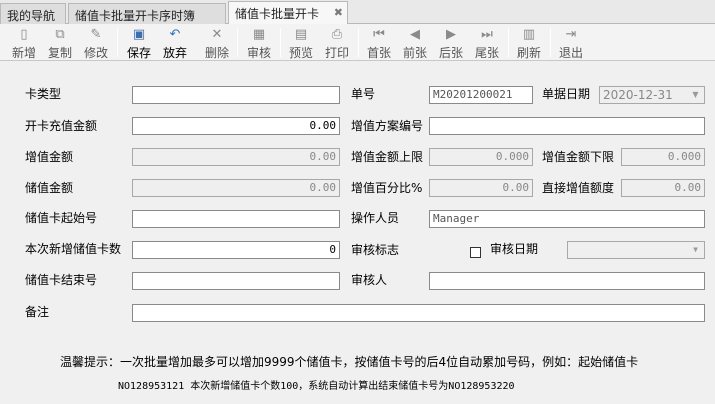 The width and height of the screenshot is (715, 404). What do you see at coordinates (236, 250) in the screenshot?
I see `new-count-input: 0` at bounding box center [236, 250].